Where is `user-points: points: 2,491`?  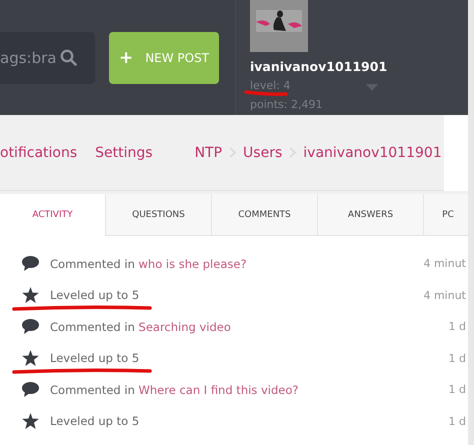
user-points: points: 2,491 is located at coordinates (286, 104).